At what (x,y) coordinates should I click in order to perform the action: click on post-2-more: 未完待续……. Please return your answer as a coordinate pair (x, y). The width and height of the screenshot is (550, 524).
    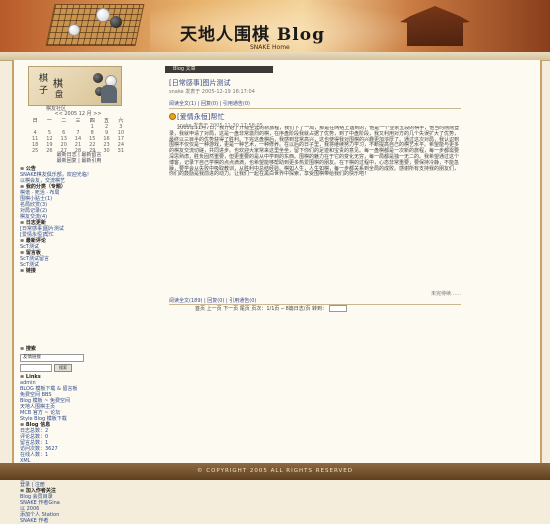
    Looking at the image, I should click on (315, 293).